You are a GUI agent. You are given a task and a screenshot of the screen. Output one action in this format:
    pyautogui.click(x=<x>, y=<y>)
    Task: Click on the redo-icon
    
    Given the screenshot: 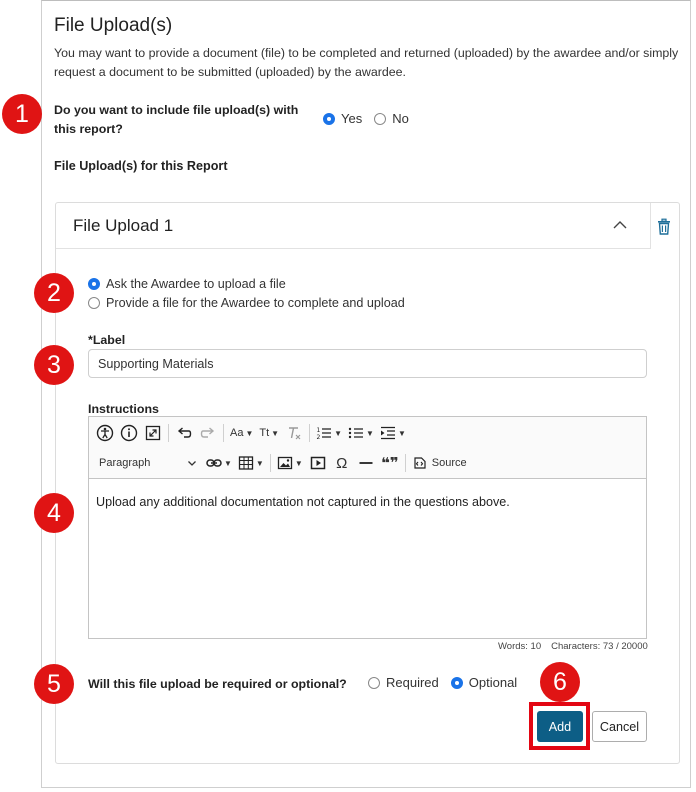 What is the action you would take?
    pyautogui.click(x=208, y=433)
    